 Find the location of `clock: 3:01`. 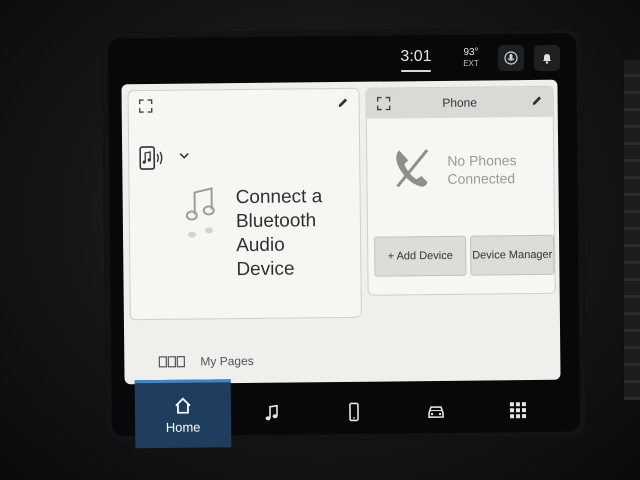

clock: 3:01 is located at coordinates (416, 58).